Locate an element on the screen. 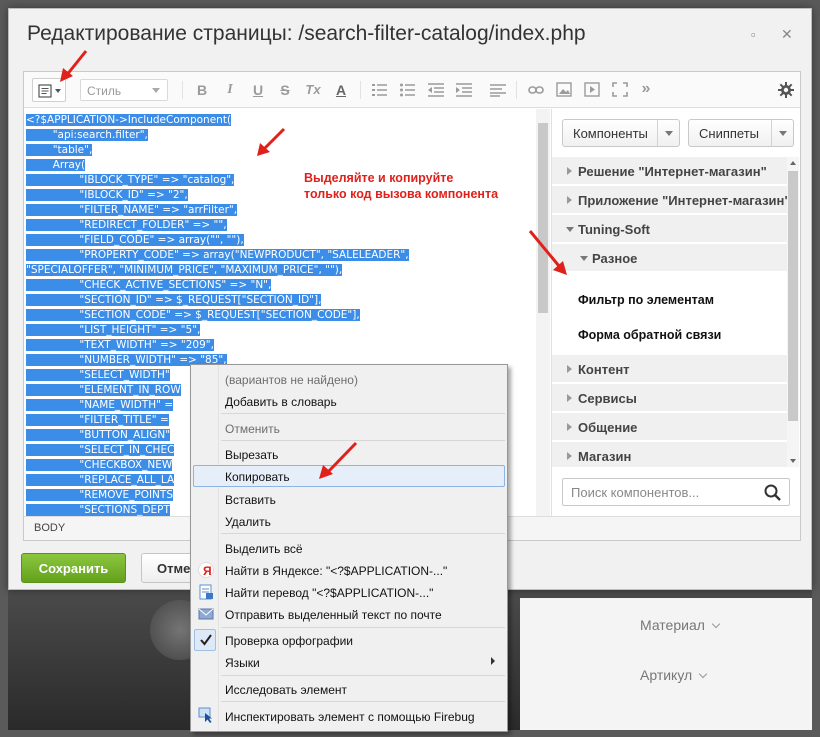 This screenshot has height=737, width=820. tree-scrollbar is located at coordinates (793, 312).